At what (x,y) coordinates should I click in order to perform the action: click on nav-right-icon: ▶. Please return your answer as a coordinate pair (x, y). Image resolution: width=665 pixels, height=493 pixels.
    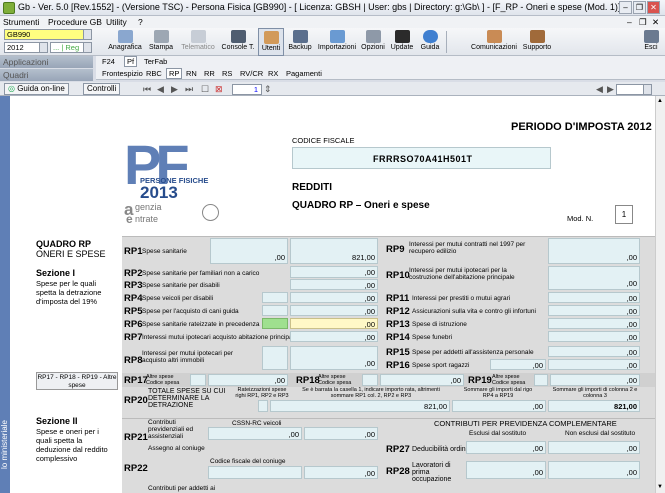
    Looking at the image, I should click on (610, 89).